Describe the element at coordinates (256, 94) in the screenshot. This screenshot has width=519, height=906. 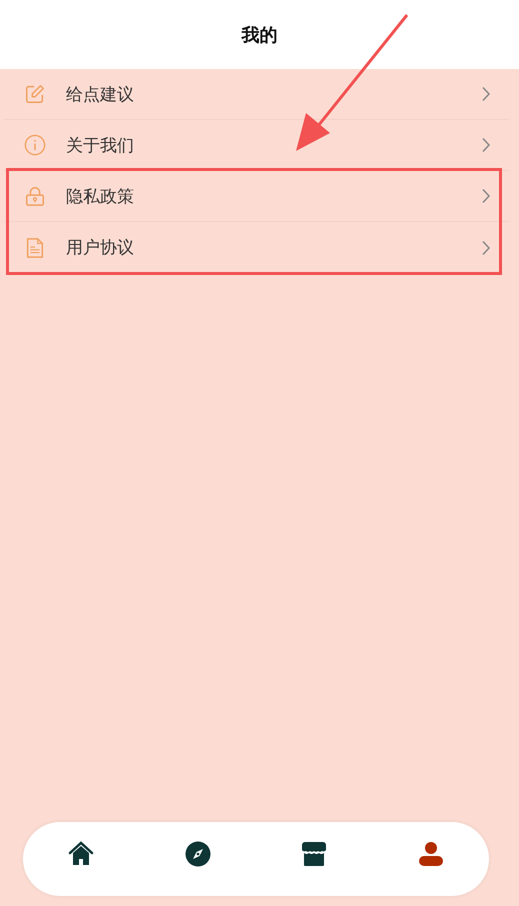
I see `menu-item: 给点建议` at that location.